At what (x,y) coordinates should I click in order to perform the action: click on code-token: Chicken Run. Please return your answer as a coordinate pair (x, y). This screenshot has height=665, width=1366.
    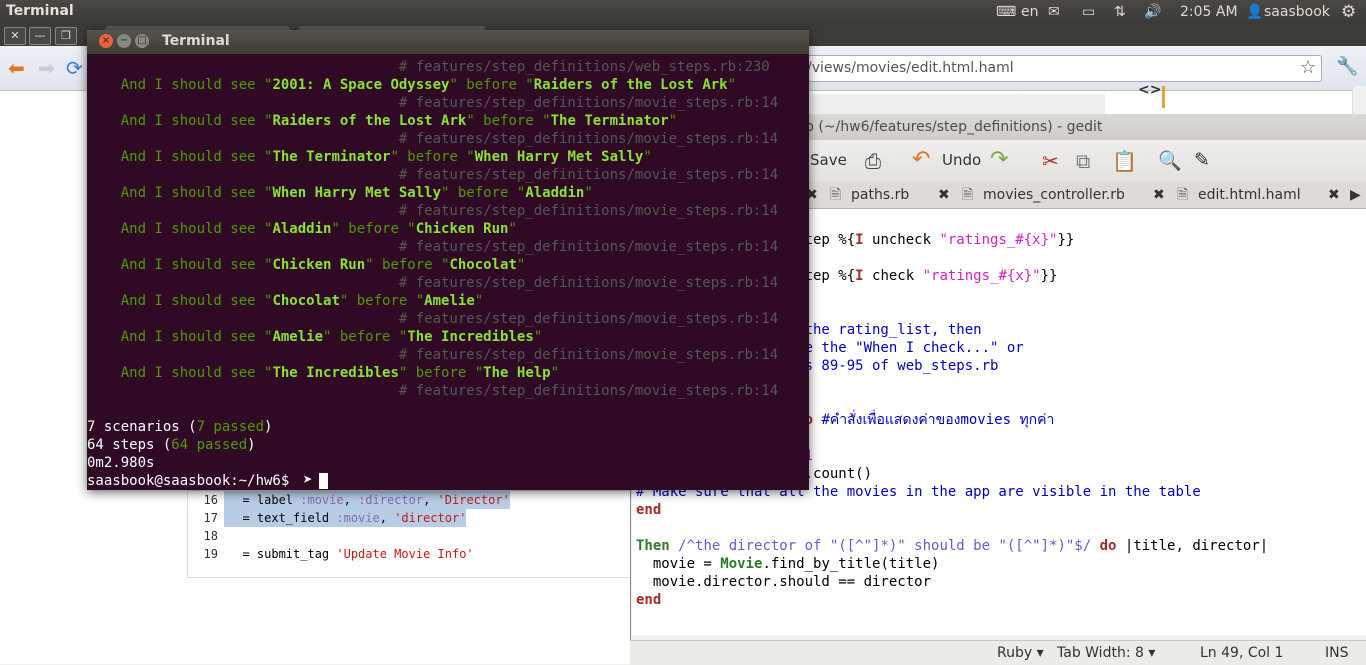
    Looking at the image, I should click on (462, 229).